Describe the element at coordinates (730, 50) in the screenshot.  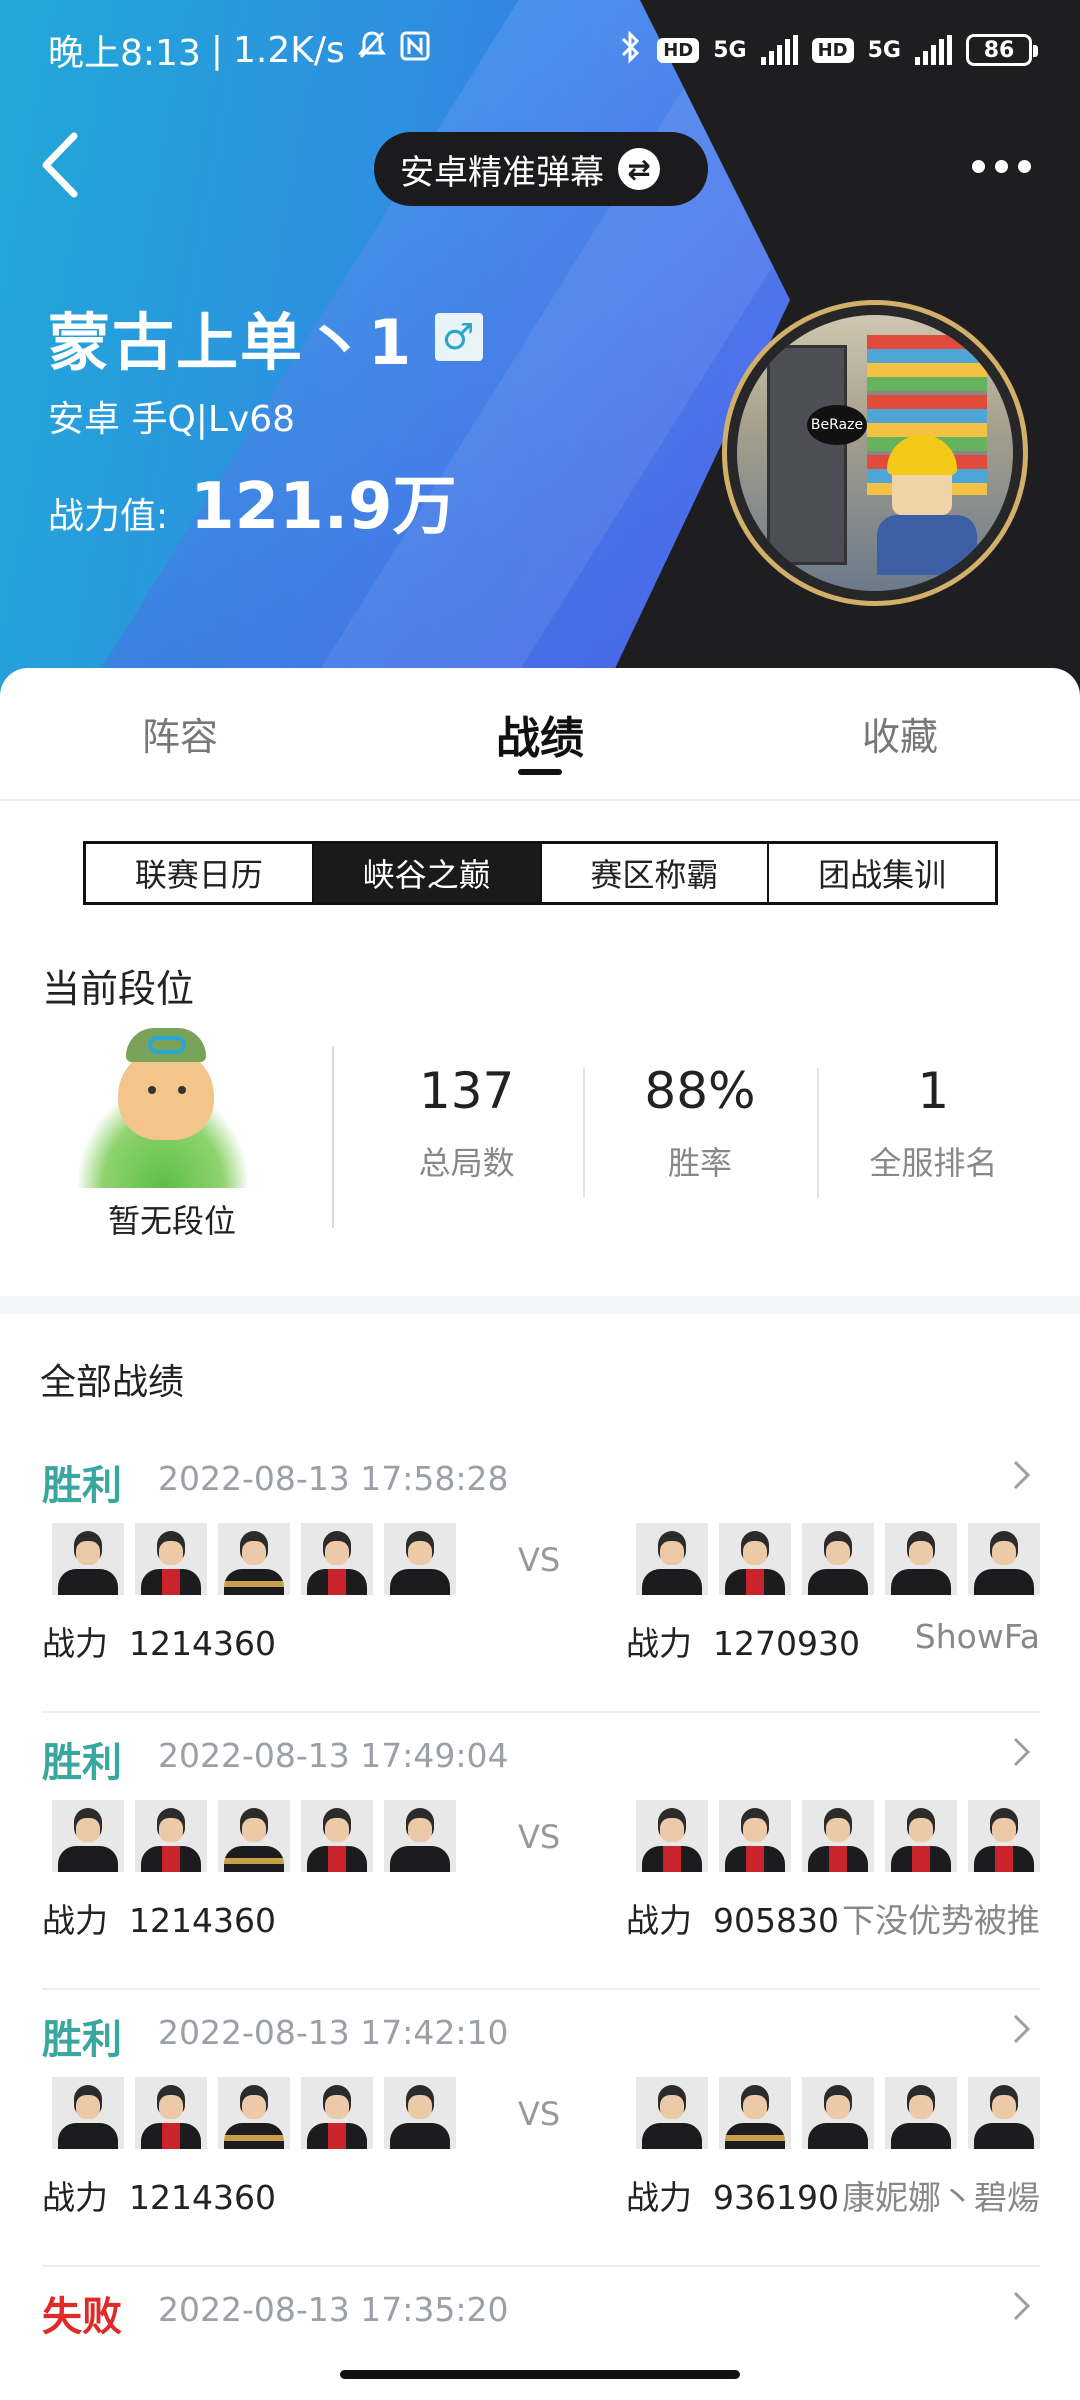
I see `network-type-1: 5G` at that location.